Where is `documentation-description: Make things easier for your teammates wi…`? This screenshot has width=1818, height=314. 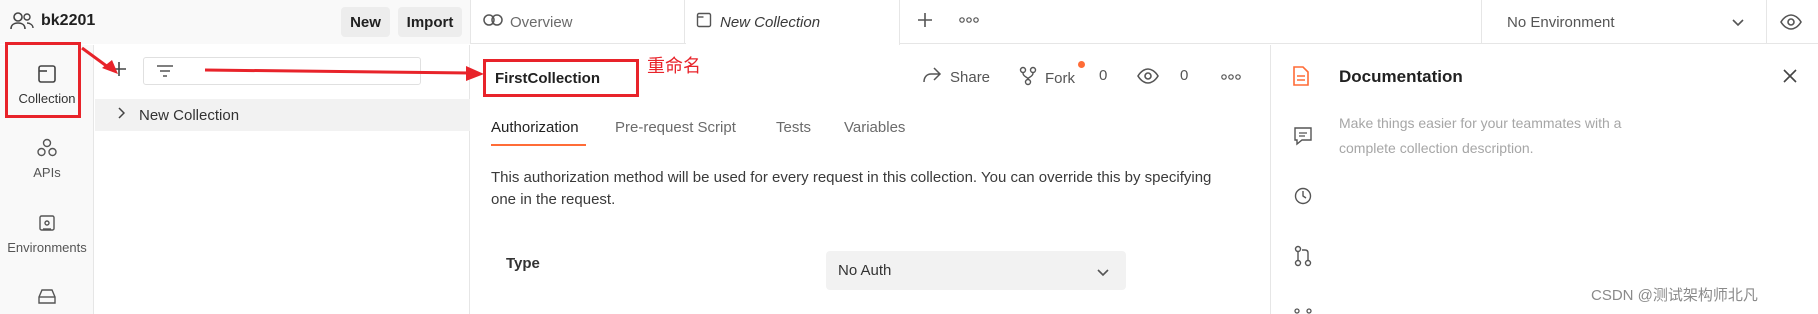 documentation-description: Make things easier for your teammates wi… is located at coordinates (1480, 135).